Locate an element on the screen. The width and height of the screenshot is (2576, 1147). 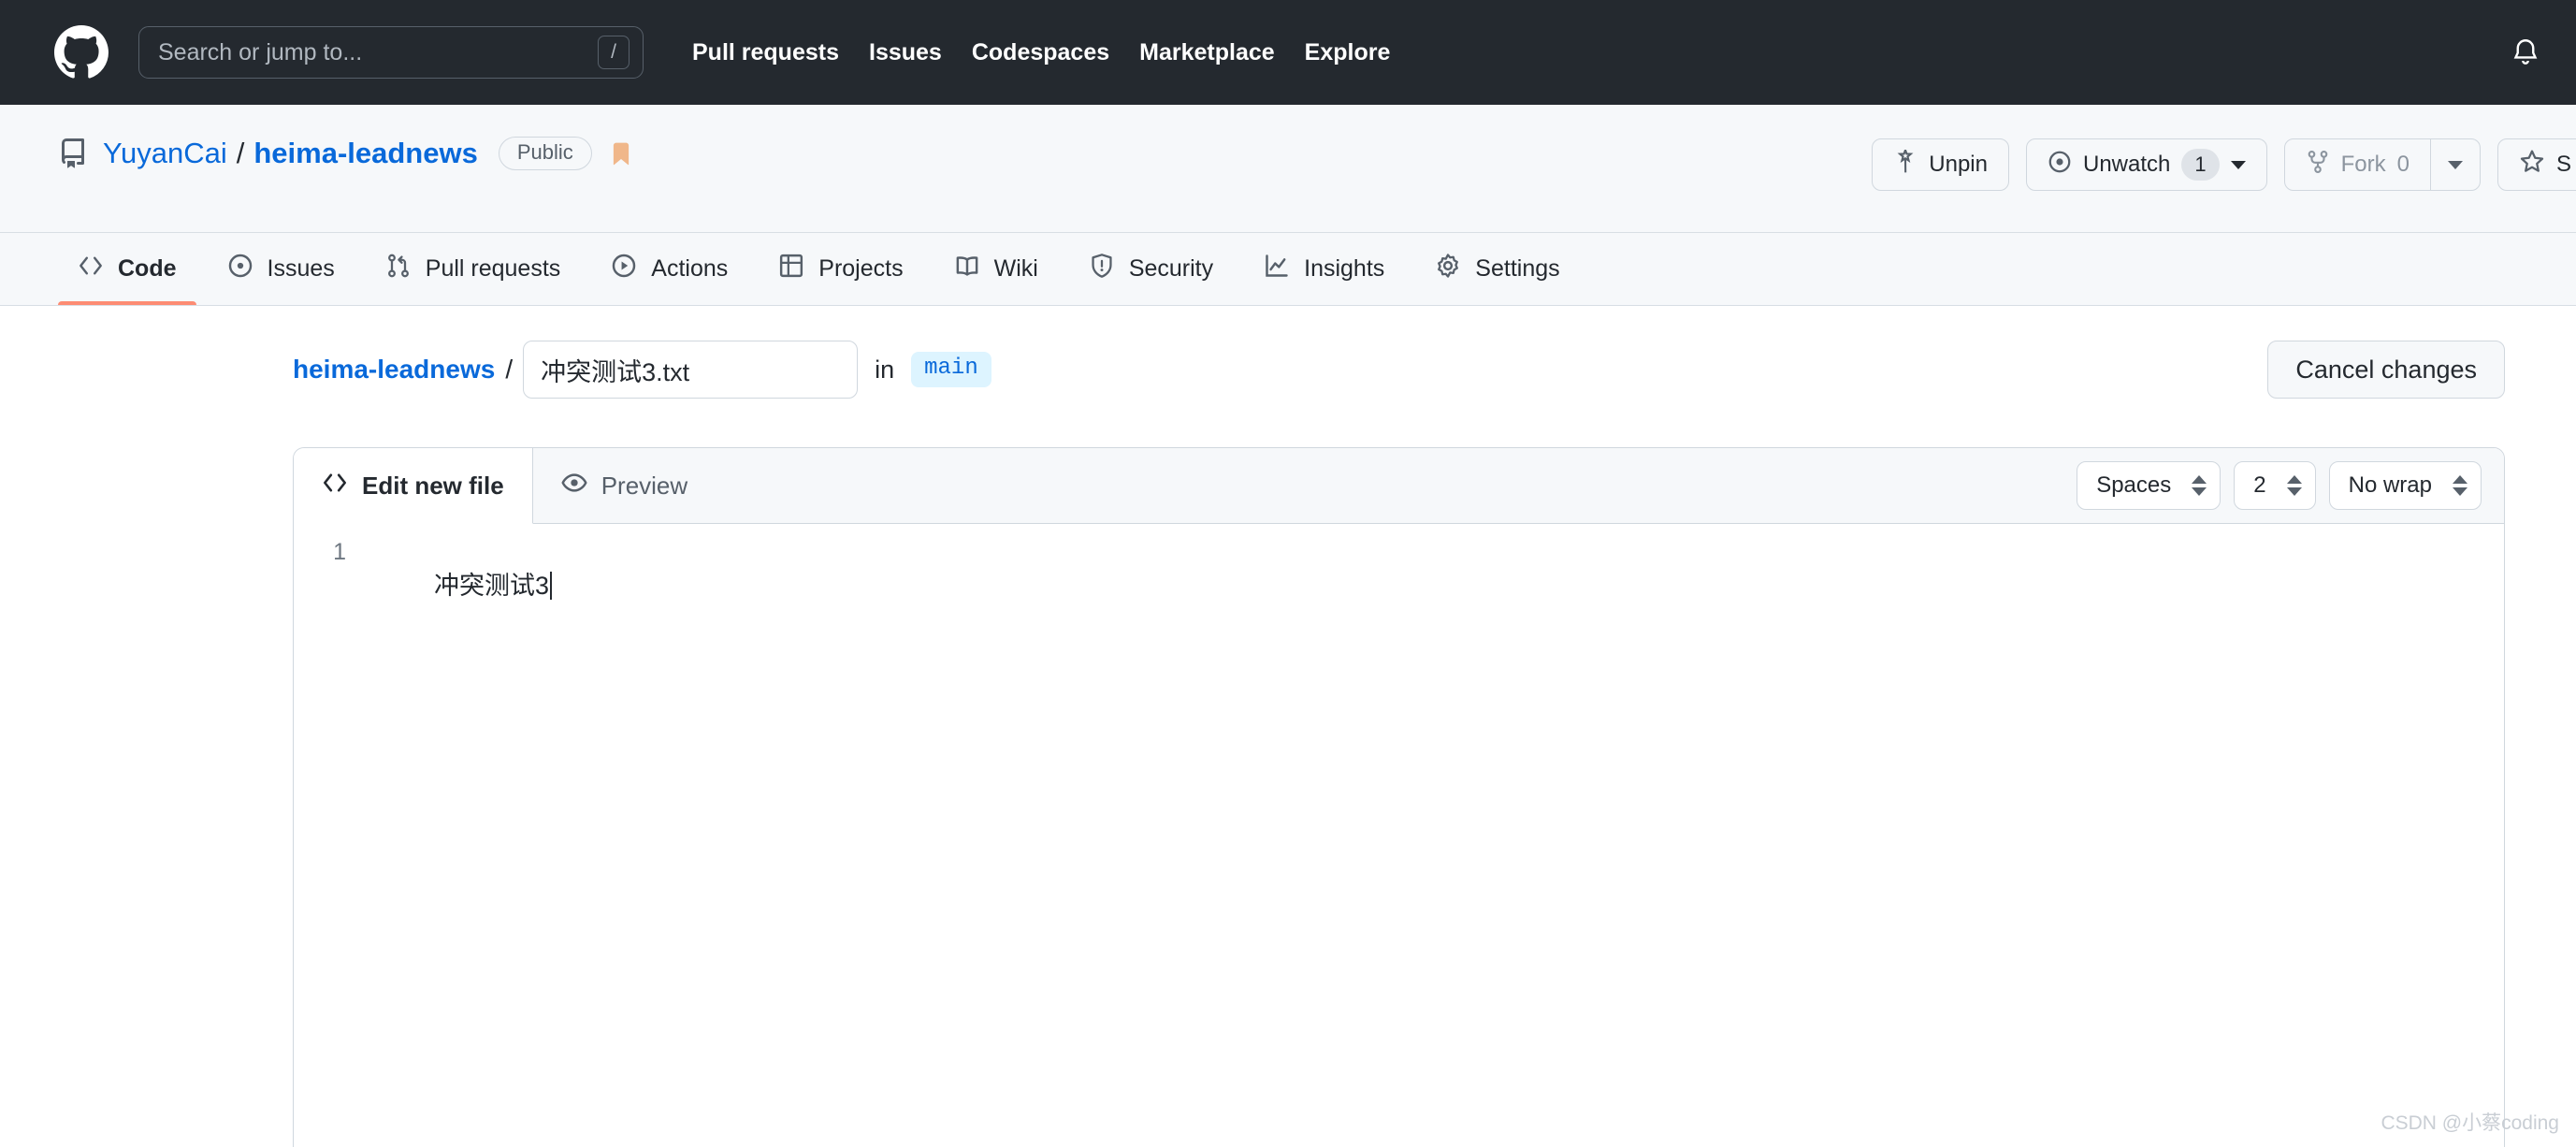
unwatch-button: Unwatch 1 is located at coordinates (2146, 164).